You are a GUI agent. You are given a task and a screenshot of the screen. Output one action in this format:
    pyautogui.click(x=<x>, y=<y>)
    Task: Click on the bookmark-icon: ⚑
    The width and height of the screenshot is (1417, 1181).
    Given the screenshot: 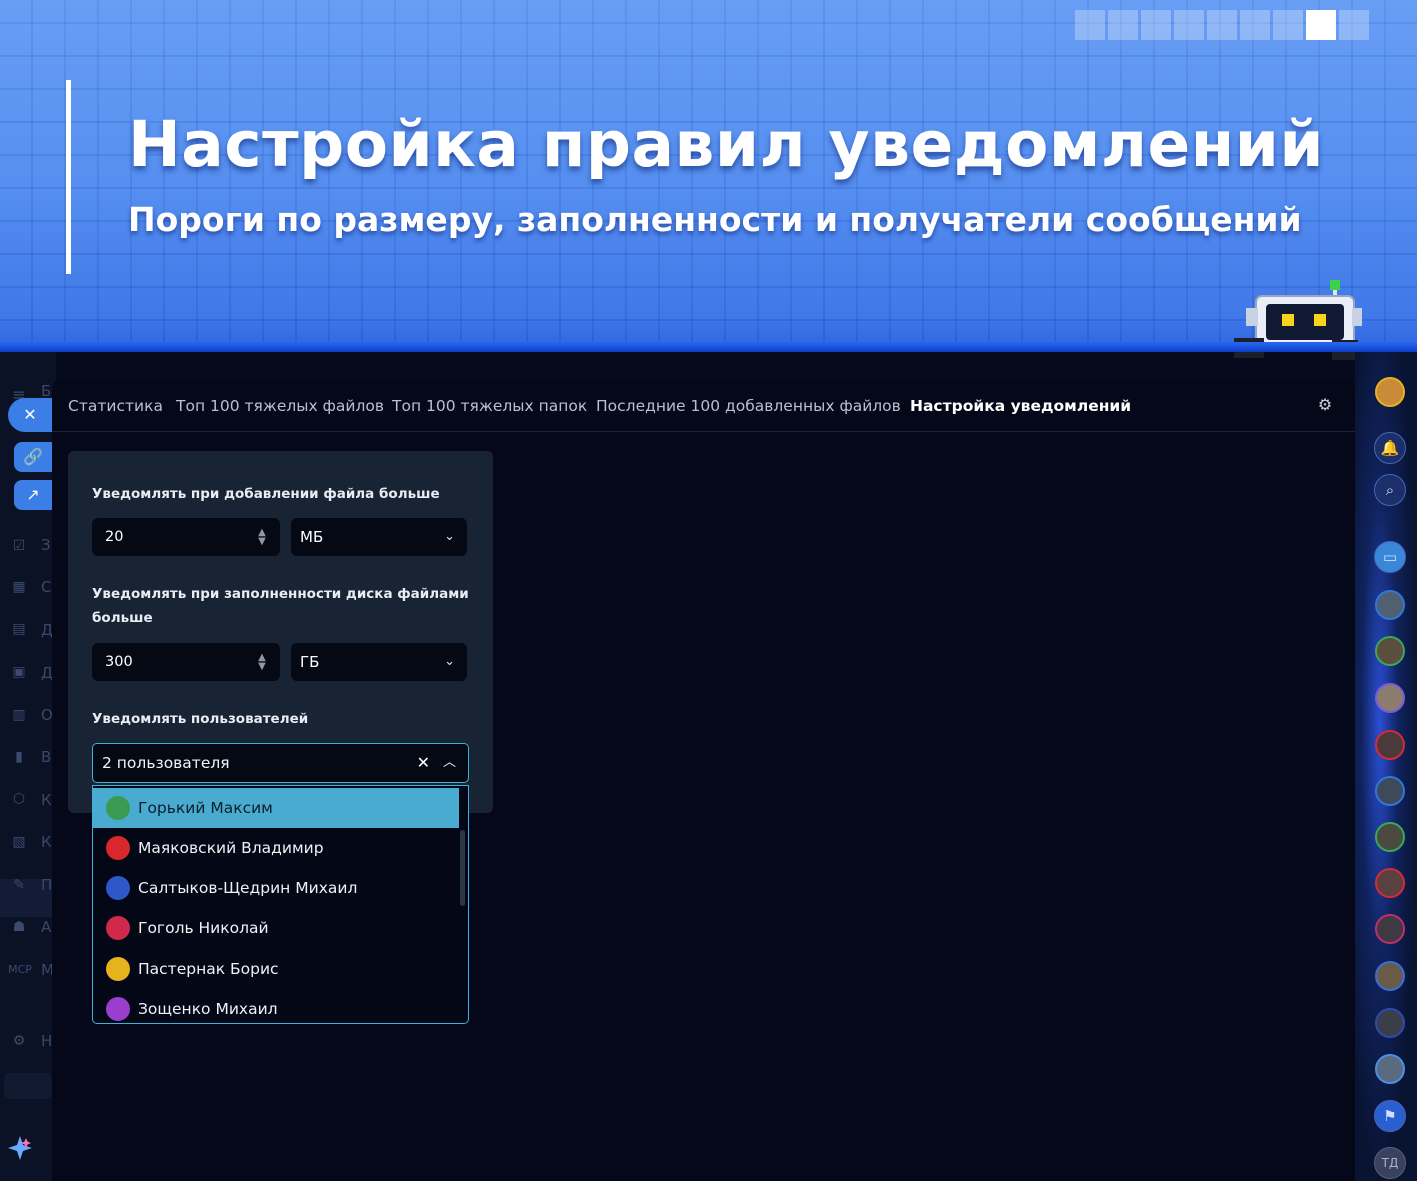 What is the action you would take?
    pyautogui.click(x=1390, y=1116)
    